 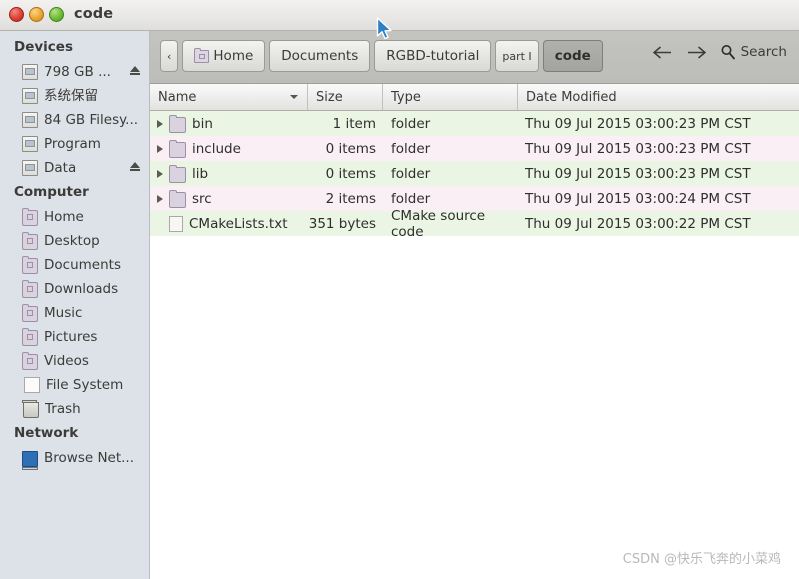 What do you see at coordinates (30, 312) in the screenshot?
I see `folder-music-icon` at bounding box center [30, 312].